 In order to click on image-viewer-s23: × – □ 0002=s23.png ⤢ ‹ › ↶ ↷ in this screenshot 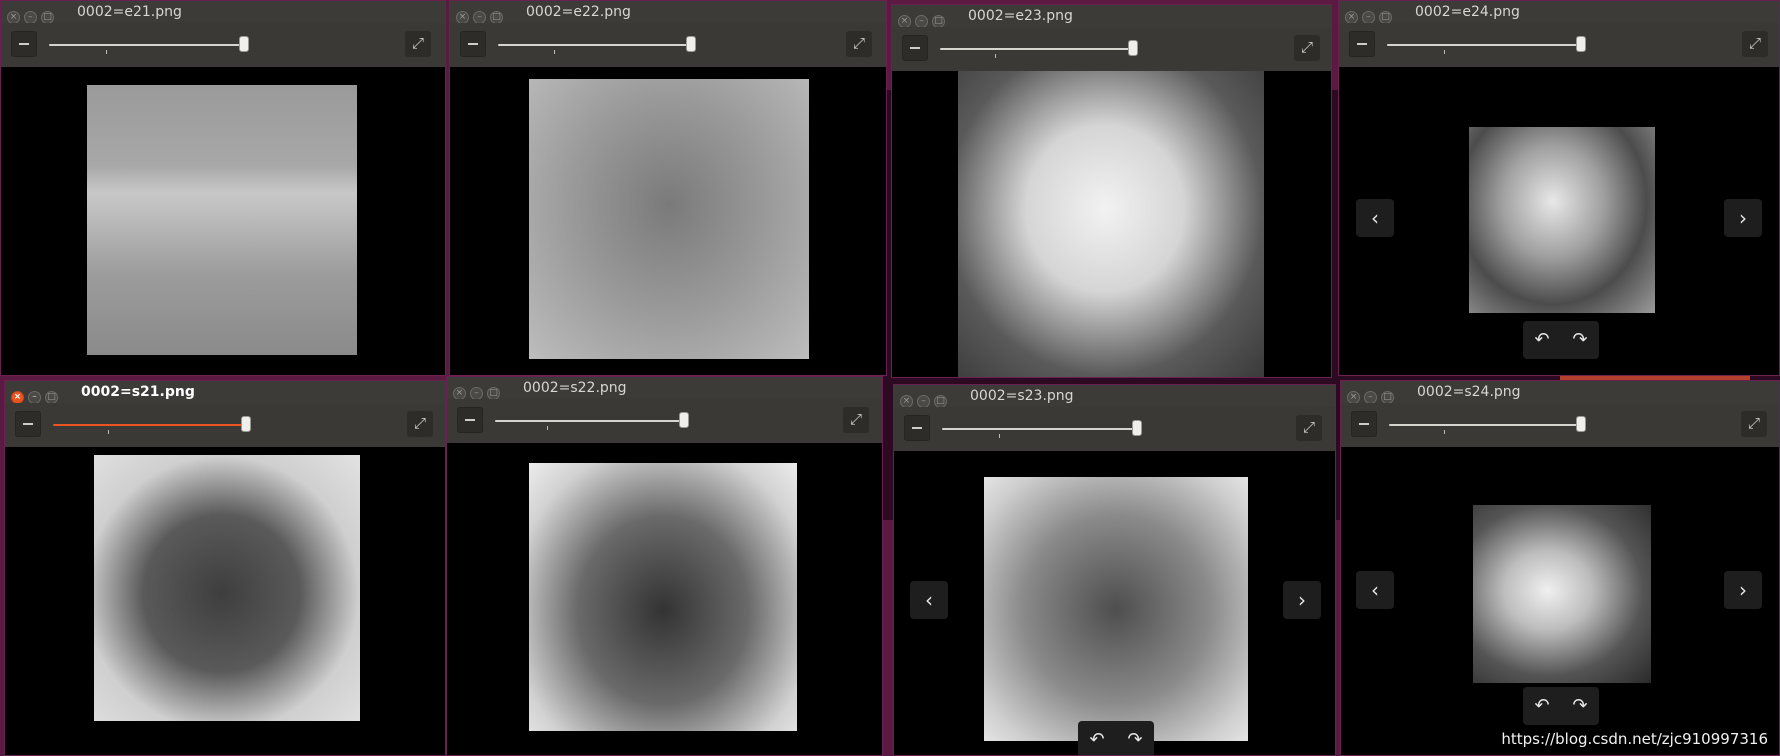, I will do `click(1114, 570)`.